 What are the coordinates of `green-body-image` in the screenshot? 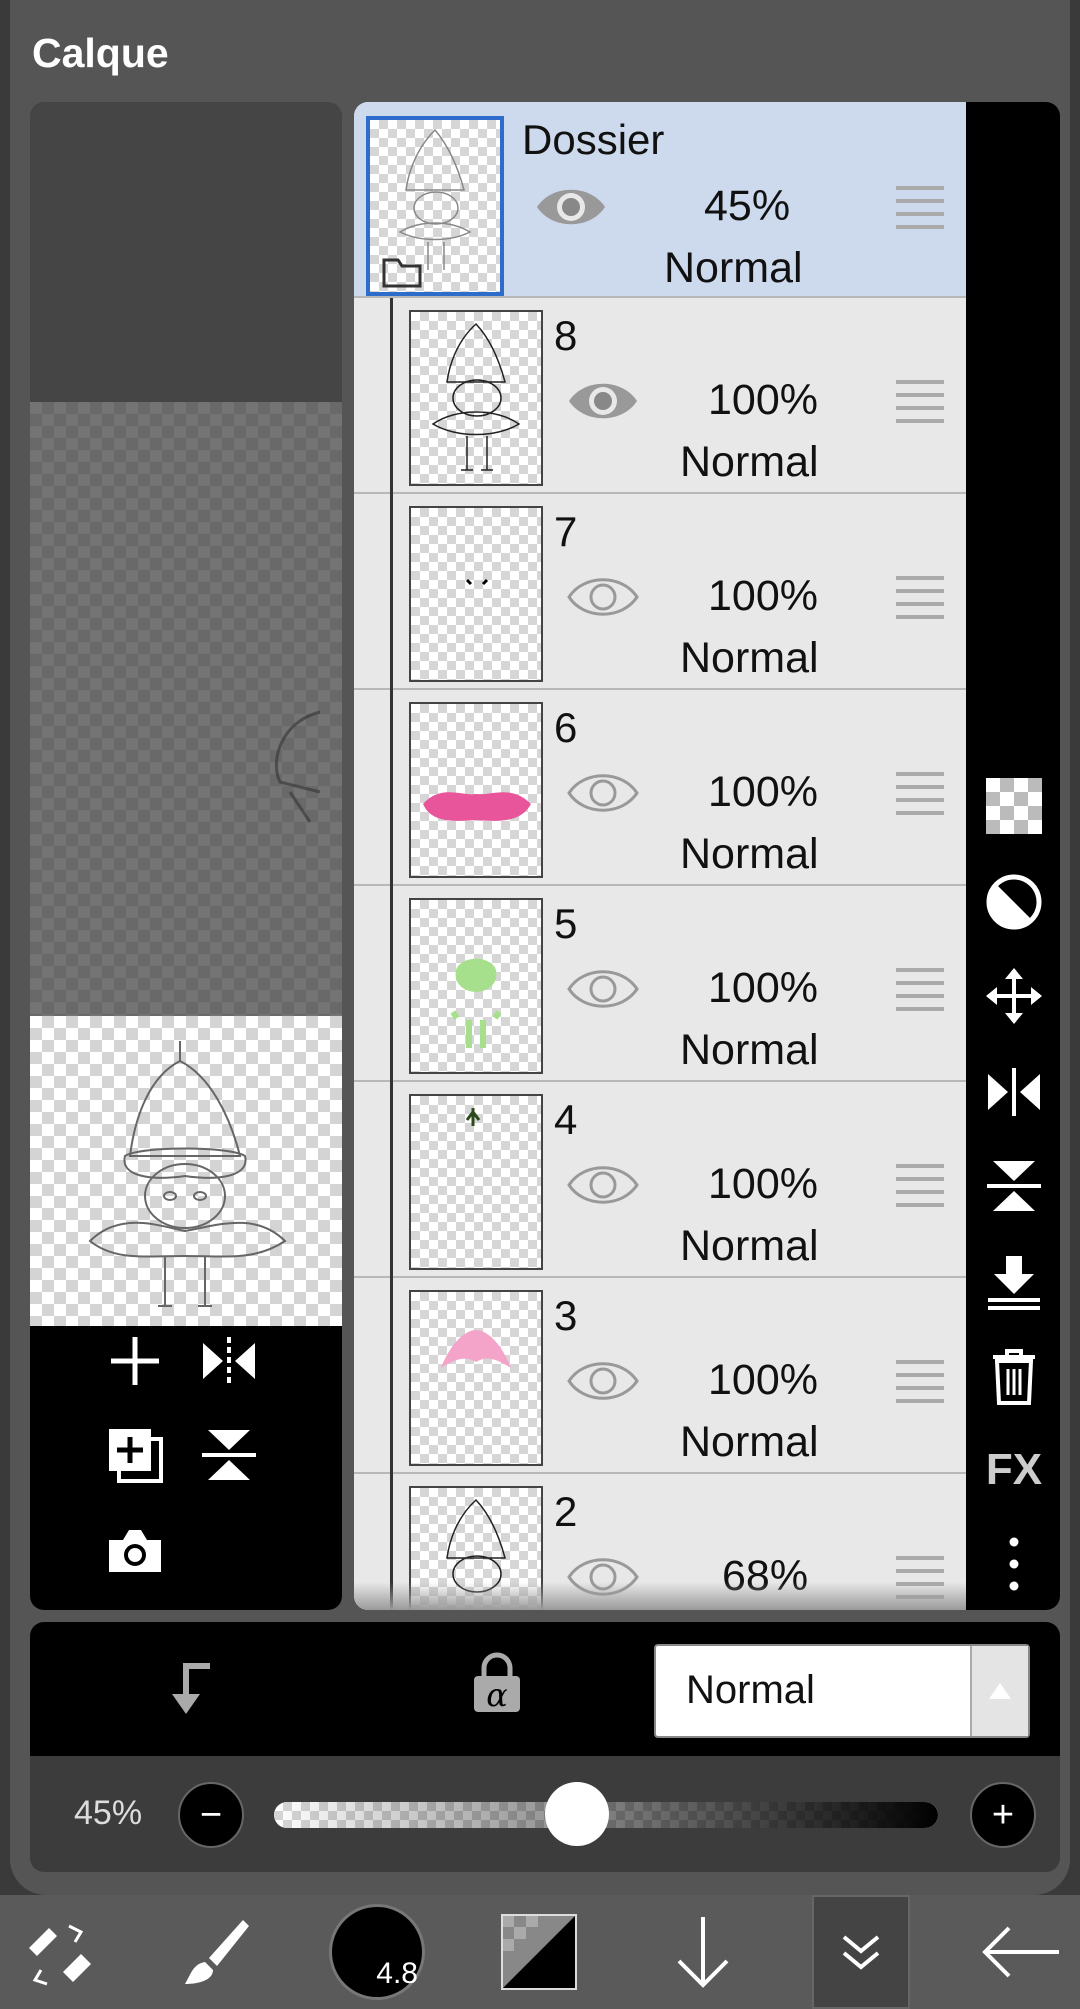 It's located at (476, 1003).